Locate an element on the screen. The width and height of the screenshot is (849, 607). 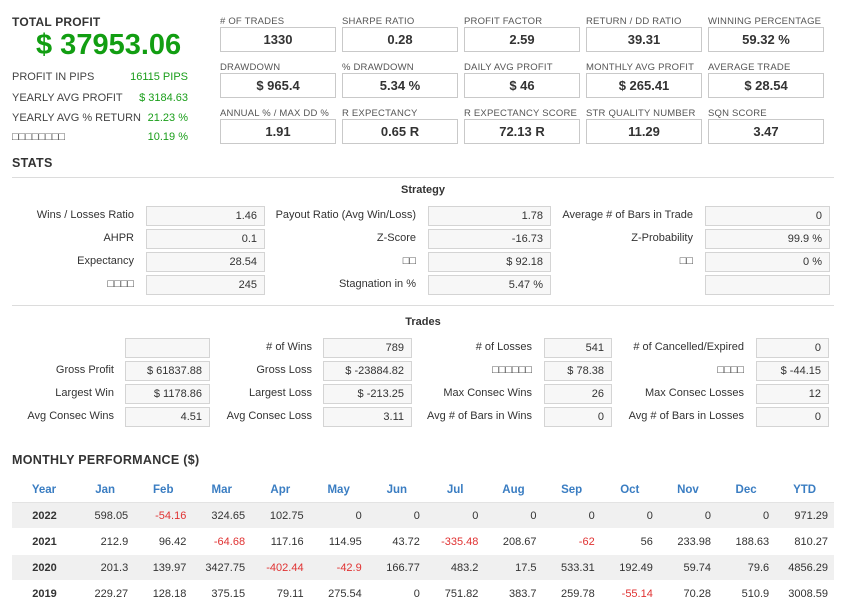
trades-stat-label: Max Consec Wins is located at coordinates (487, 393).